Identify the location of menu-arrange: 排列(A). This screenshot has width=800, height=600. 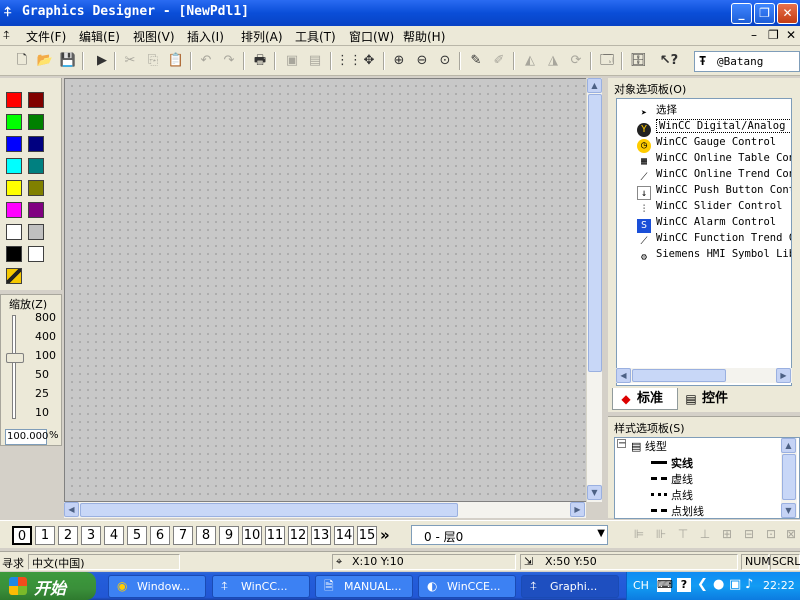
(262, 36).